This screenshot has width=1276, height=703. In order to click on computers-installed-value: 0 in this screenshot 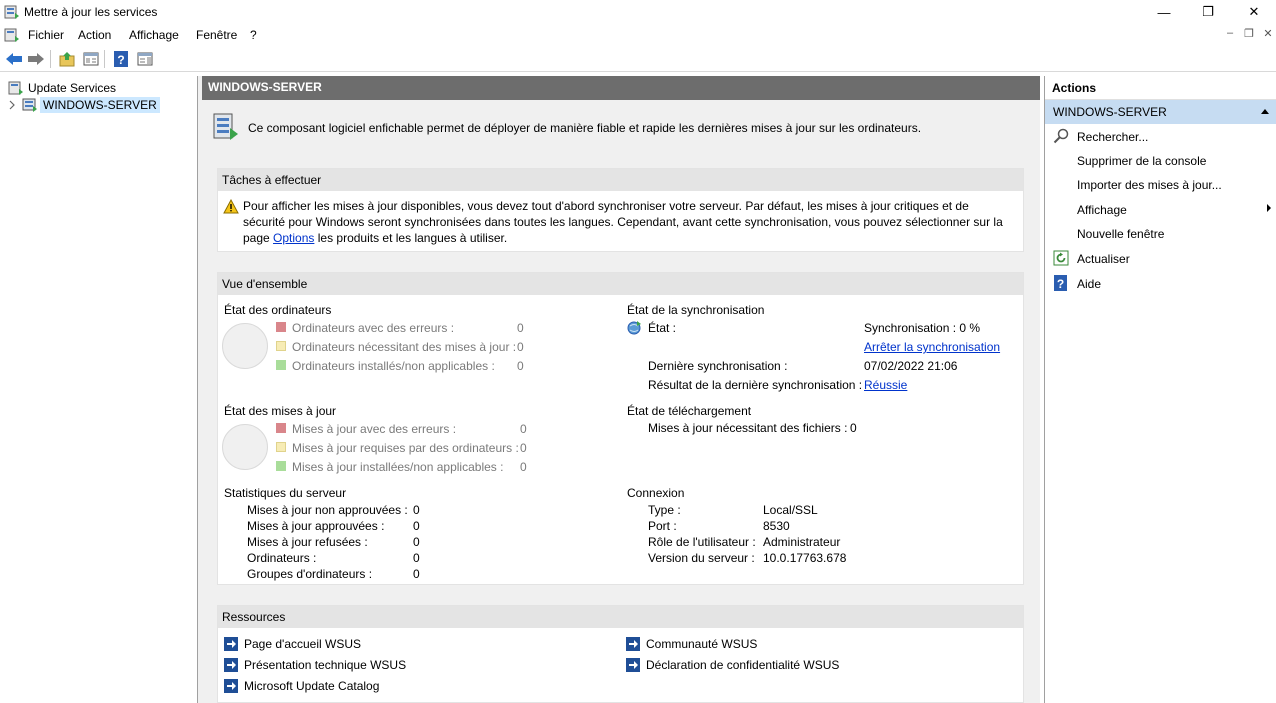, I will do `click(520, 366)`.